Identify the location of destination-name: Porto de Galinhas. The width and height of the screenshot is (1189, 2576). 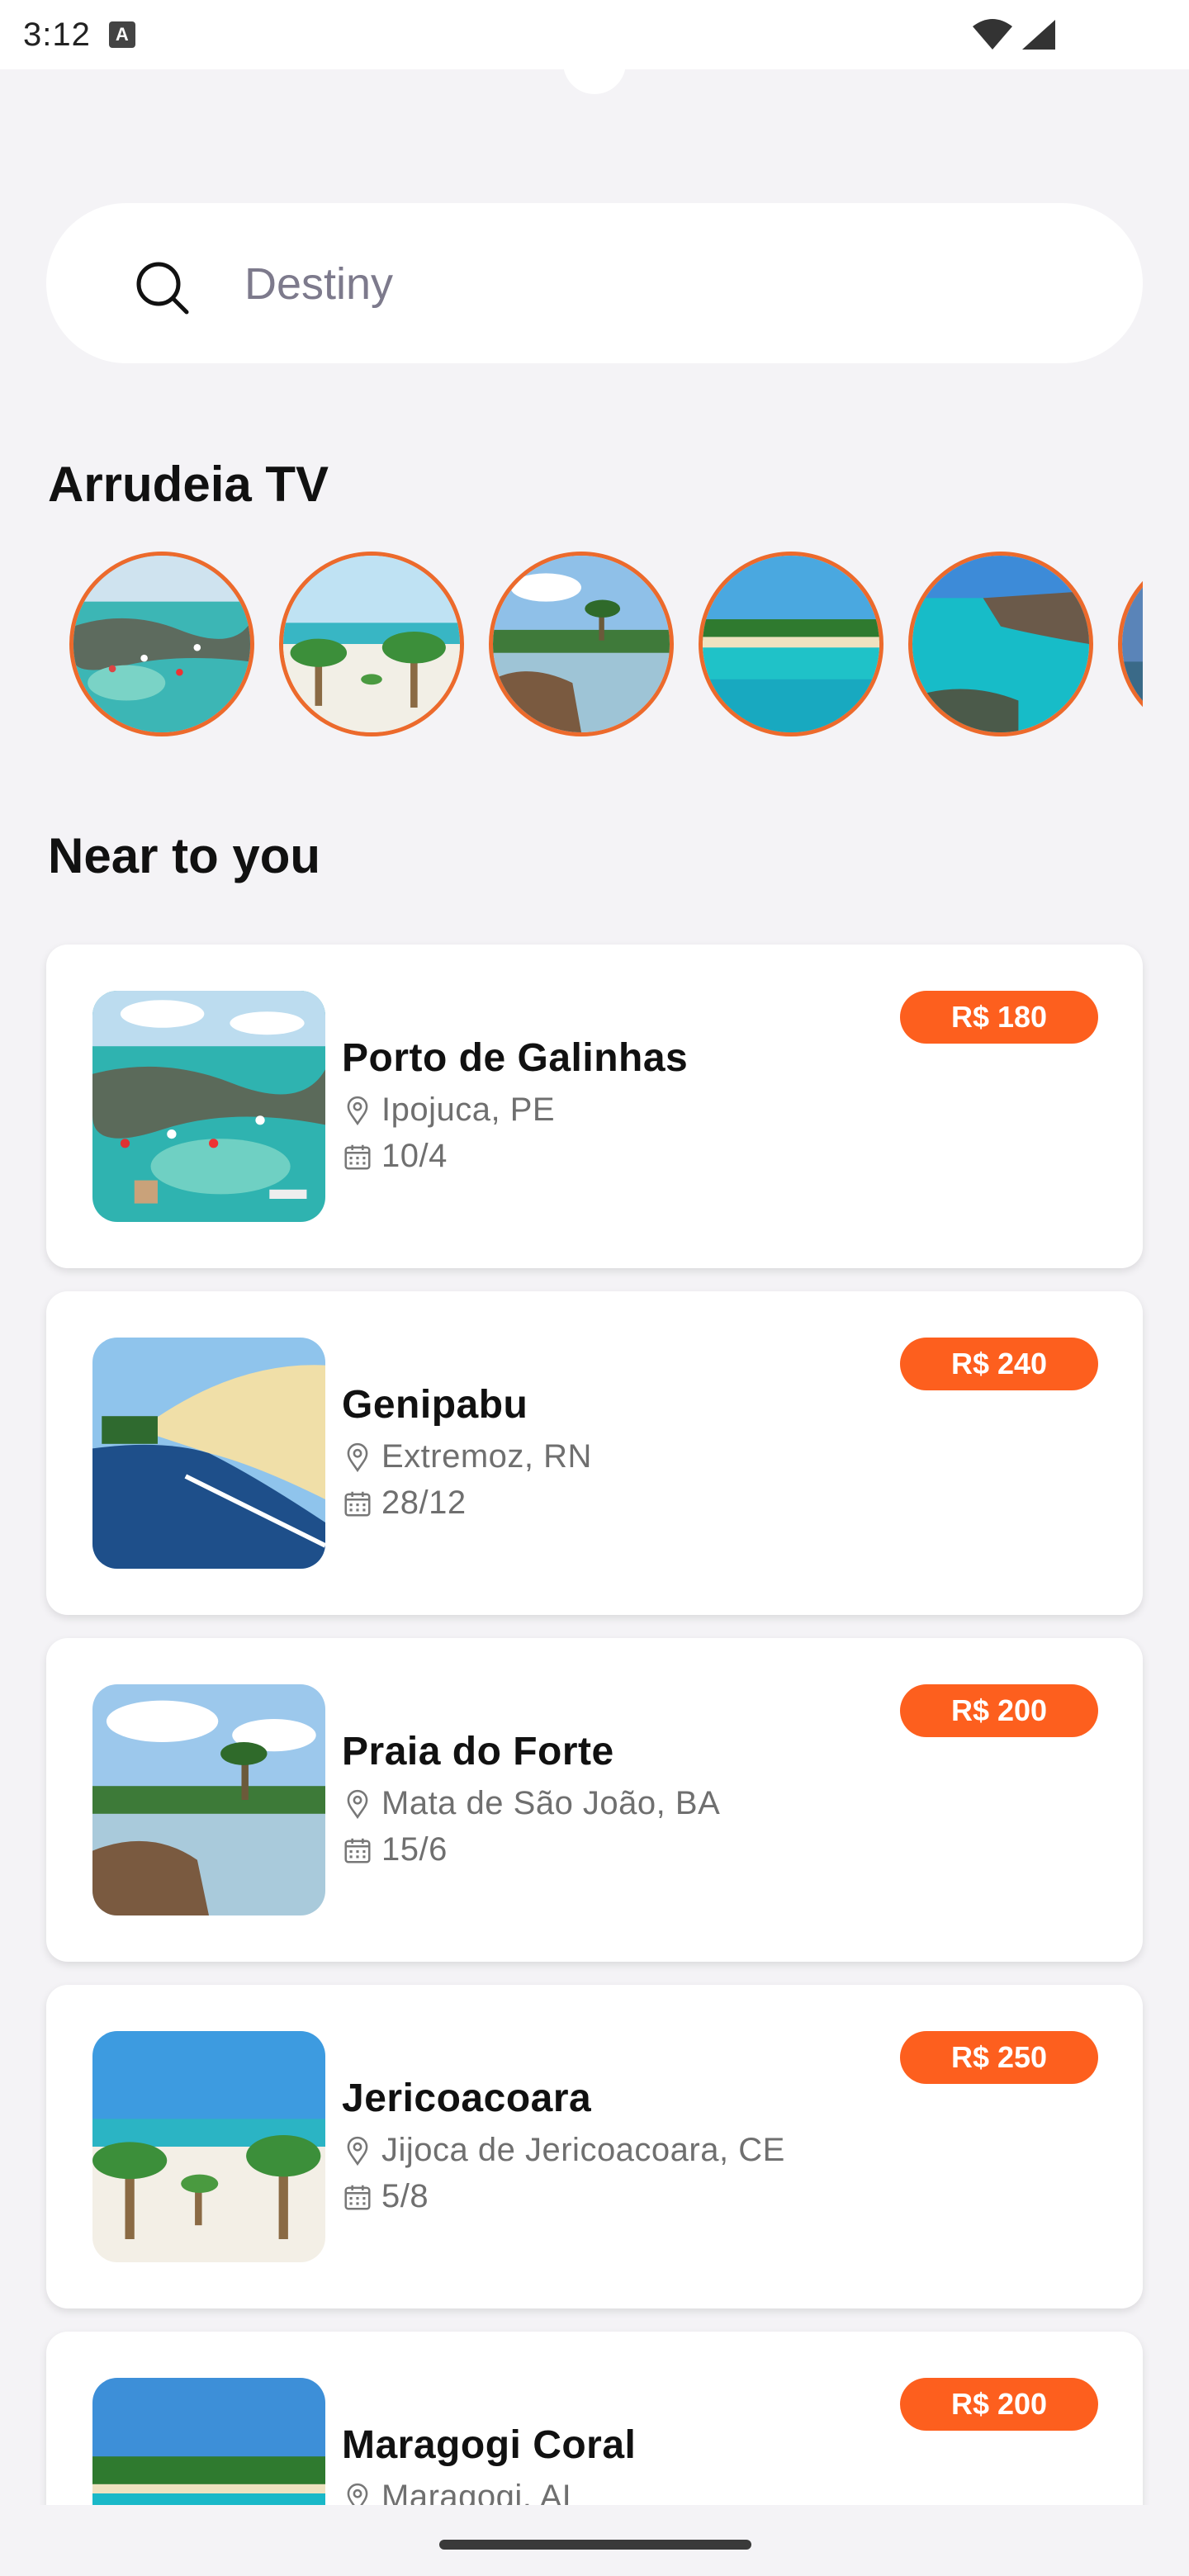
(515, 1058).